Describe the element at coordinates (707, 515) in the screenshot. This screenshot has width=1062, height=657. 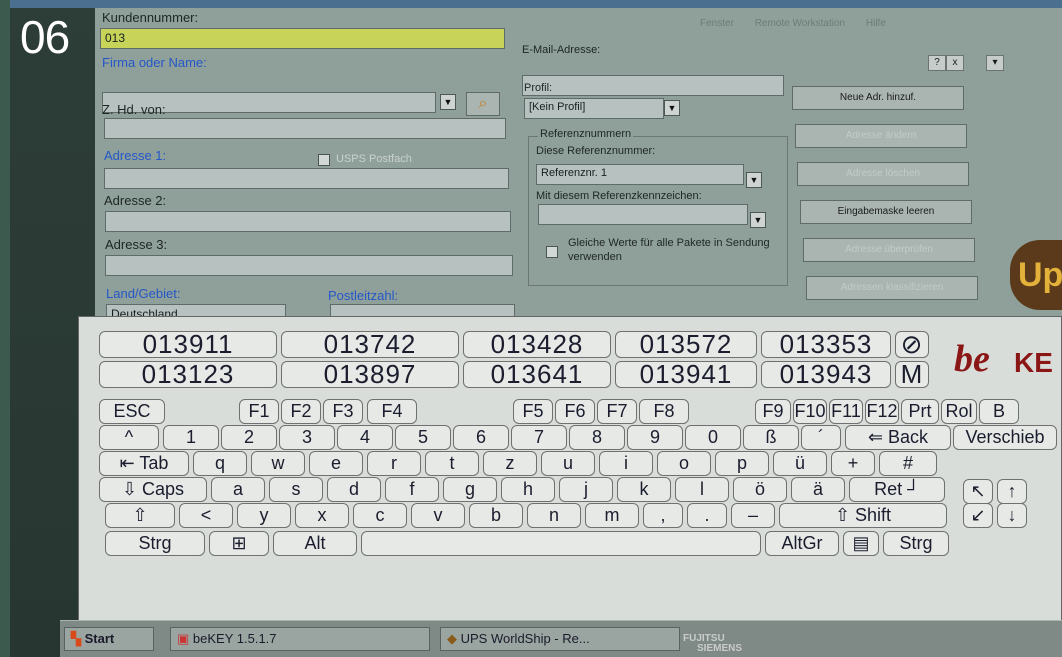
I see `key-shift-row-10: .` at that location.